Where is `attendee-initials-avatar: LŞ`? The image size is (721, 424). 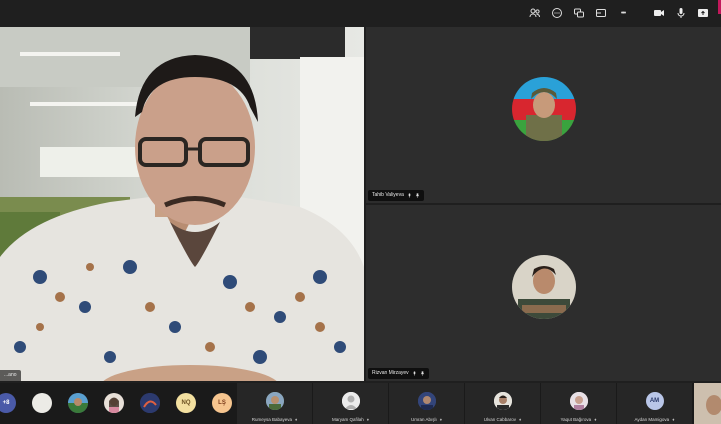
attendee-initials-avatar: LŞ is located at coordinates (222, 403).